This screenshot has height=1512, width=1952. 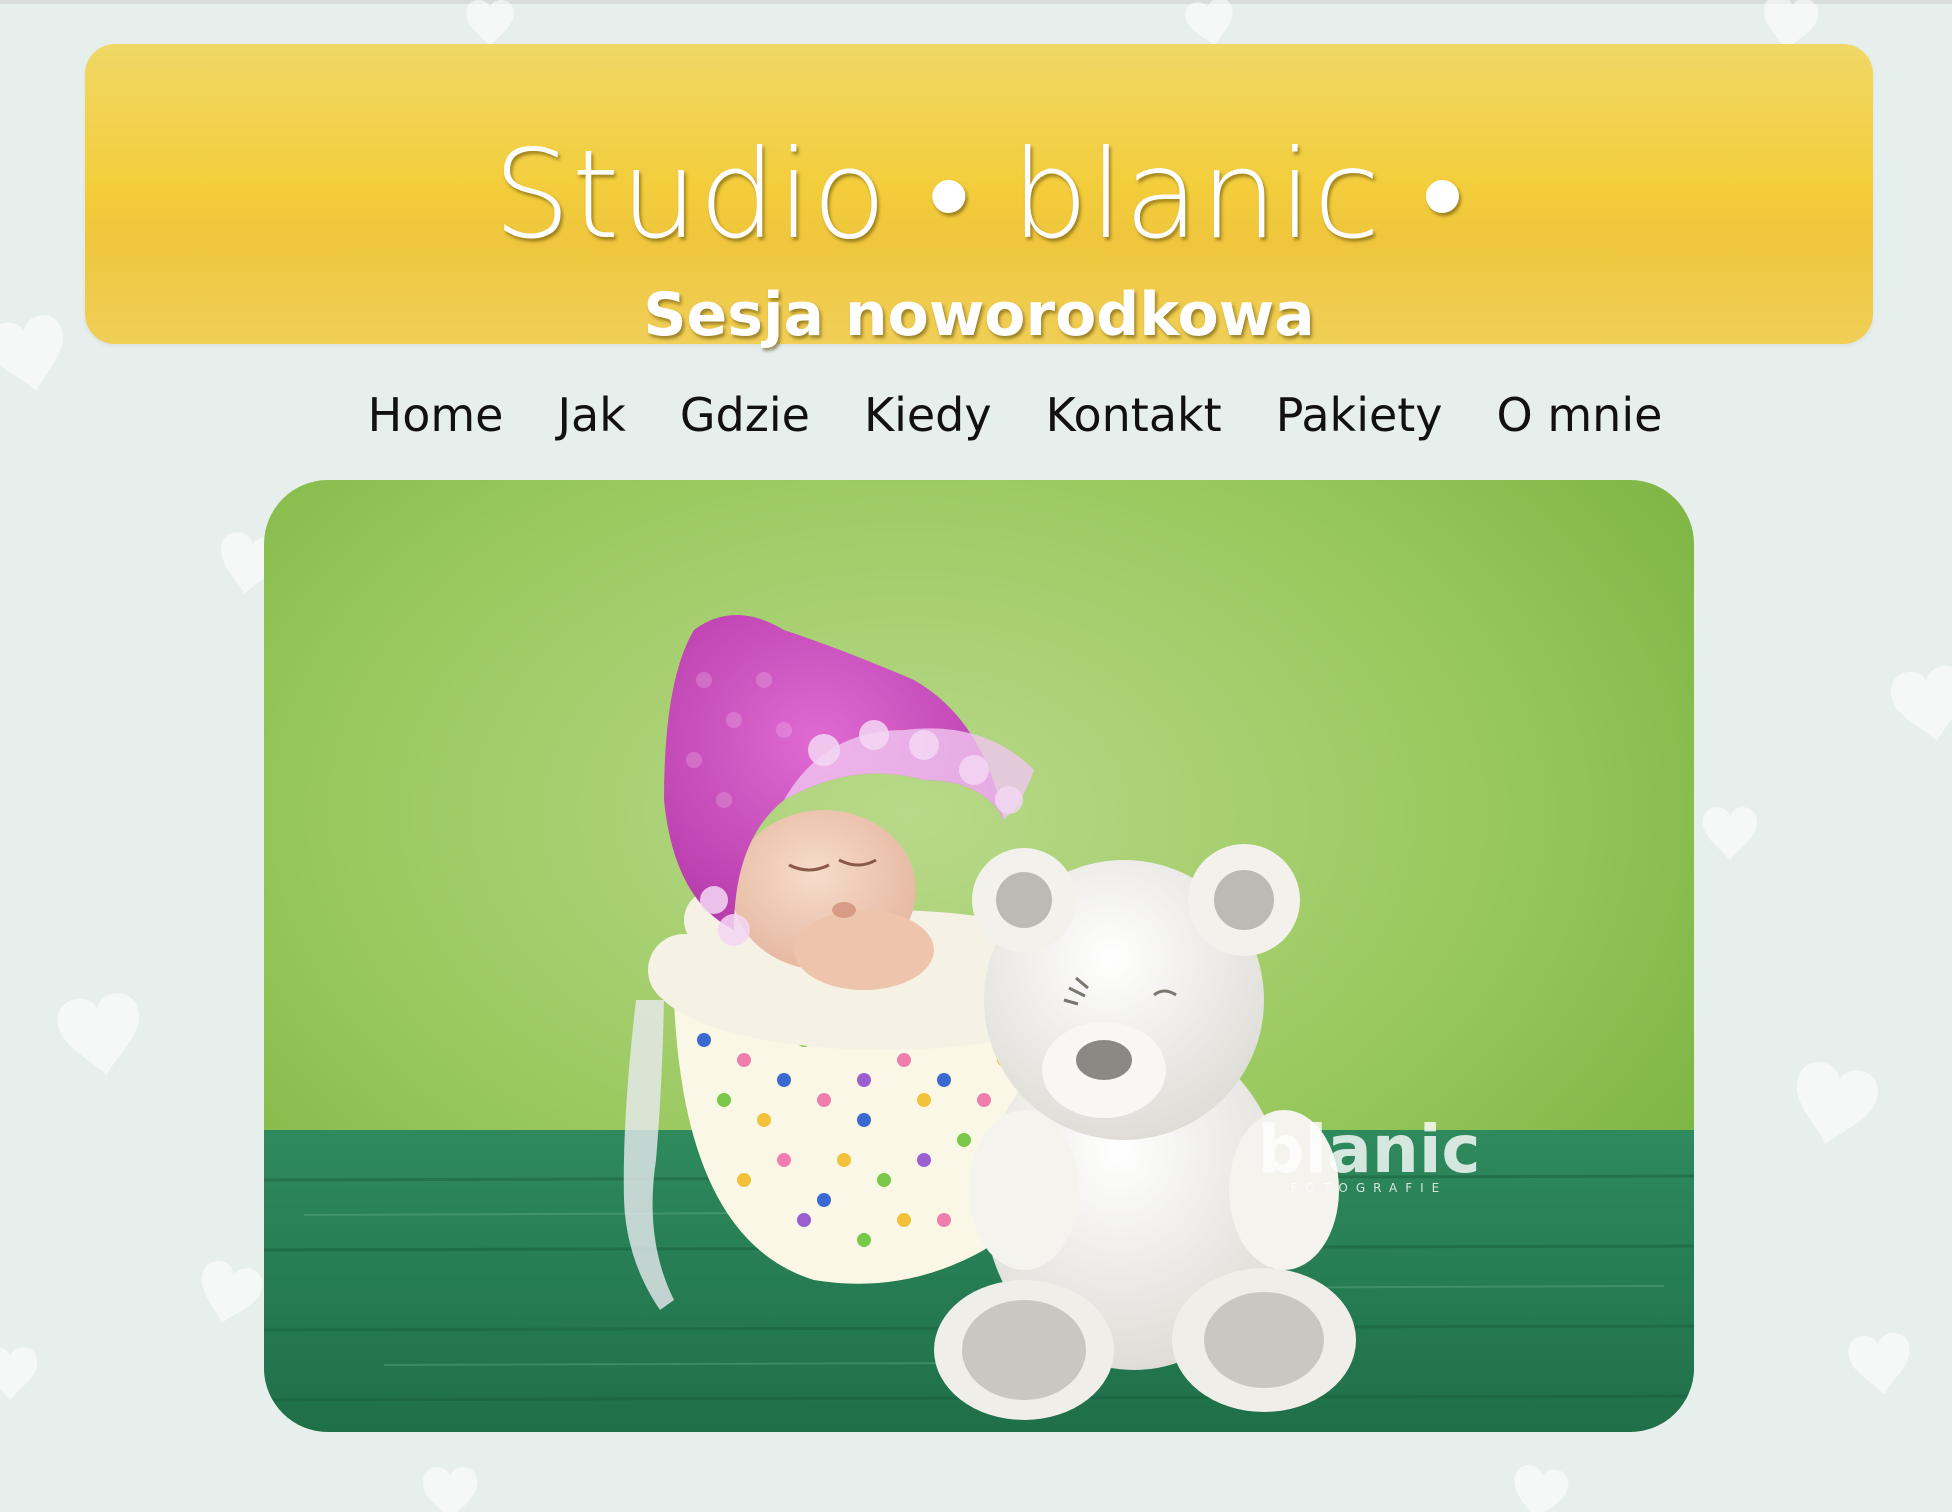 I want to click on blanic-watermark: blanic FOTOGRAFIE, so click(x=1368, y=1153).